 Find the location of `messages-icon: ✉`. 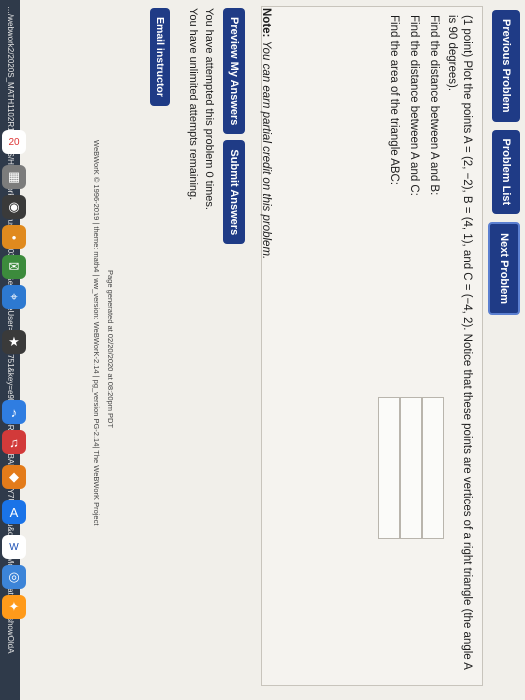

messages-icon: ✉ is located at coordinates (14, 267).